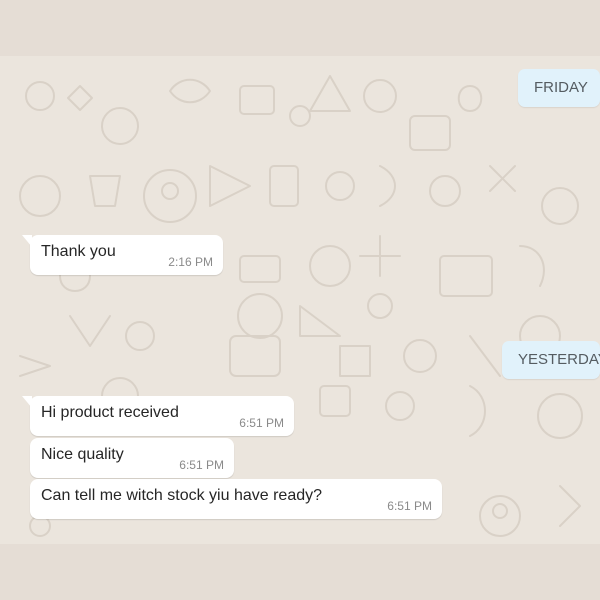  Describe the element at coordinates (551, 360) in the screenshot. I see `date-chip-yesterday: YESTERDAY` at that location.